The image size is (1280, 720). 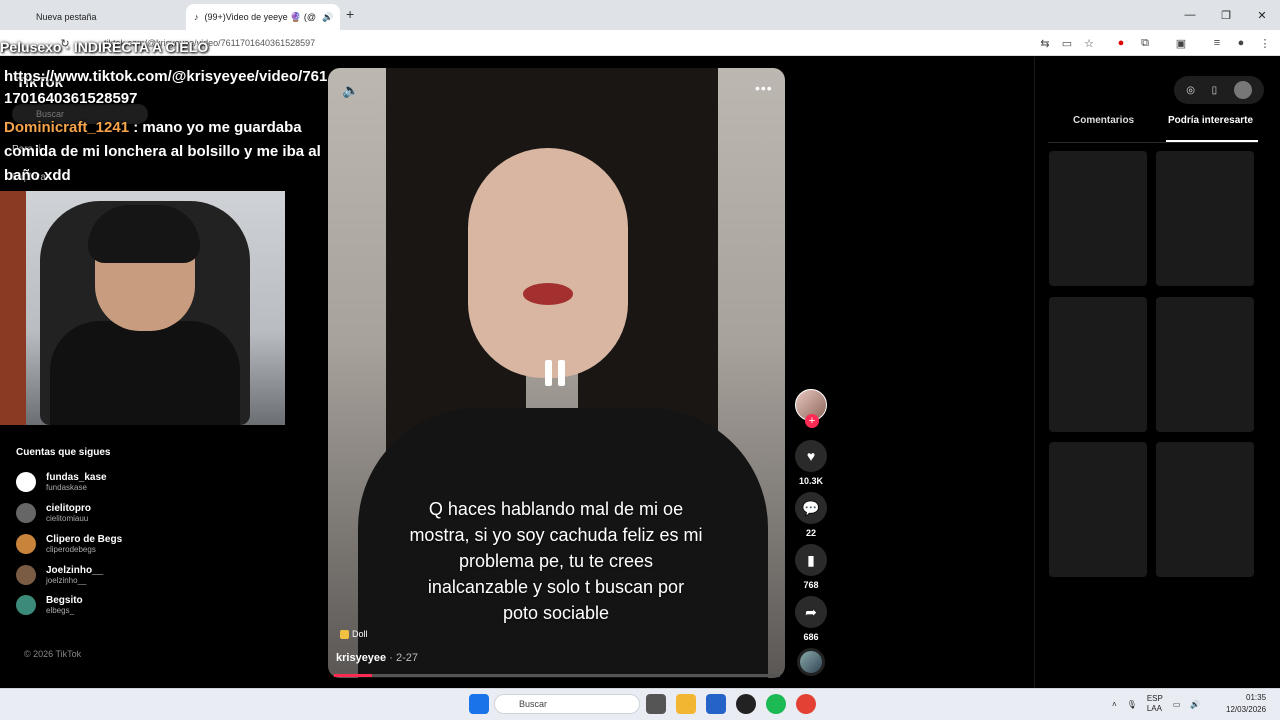 I want to click on tab-tiktok-video: ♪ (99+)Video de yeeye 🔮 (@ 🔊 ✕, so click(x=263, y=17).